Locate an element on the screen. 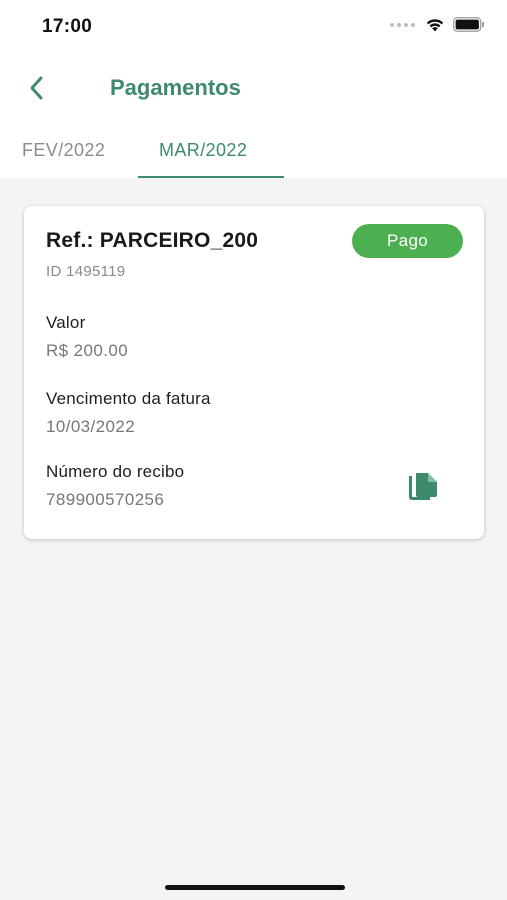 This screenshot has width=507, height=900. status-icons is located at coordinates (437, 24).